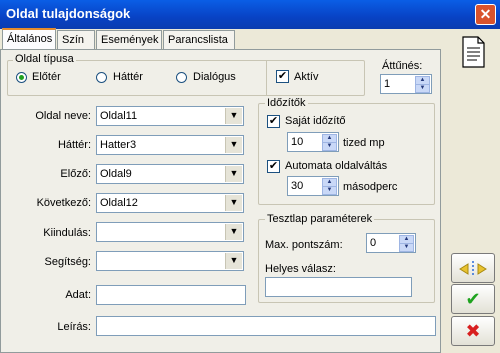  What do you see at coordinates (74, 327) in the screenshot?
I see `description-label: Leírás:` at bounding box center [74, 327].